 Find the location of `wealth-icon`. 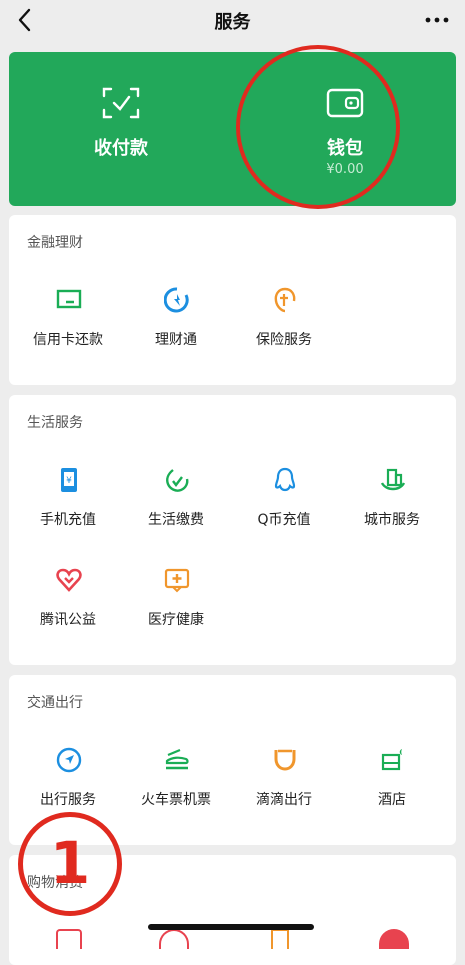

wealth-icon is located at coordinates (176, 300).